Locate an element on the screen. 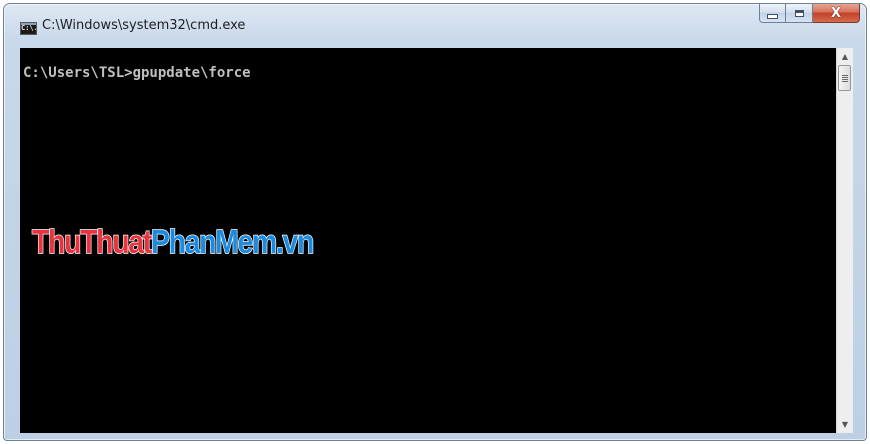  watermark-logo: ThuThuatPhanMem.vn is located at coordinates (173, 241).